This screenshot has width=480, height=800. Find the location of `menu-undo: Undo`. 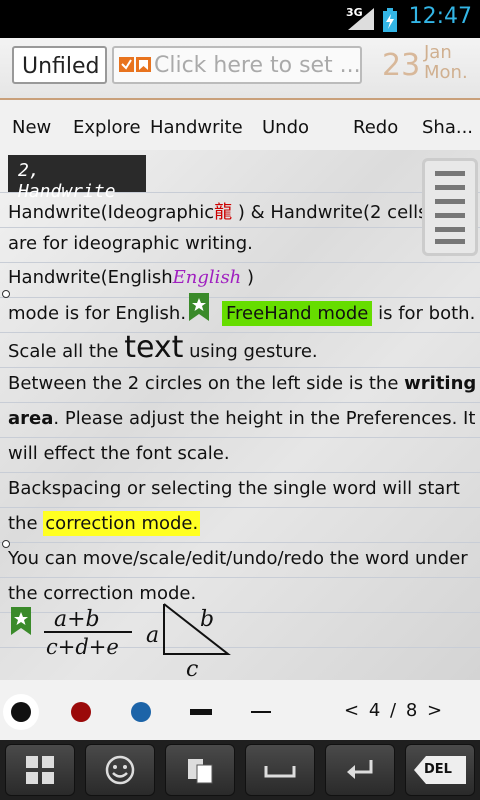

menu-undo: Undo is located at coordinates (285, 127).